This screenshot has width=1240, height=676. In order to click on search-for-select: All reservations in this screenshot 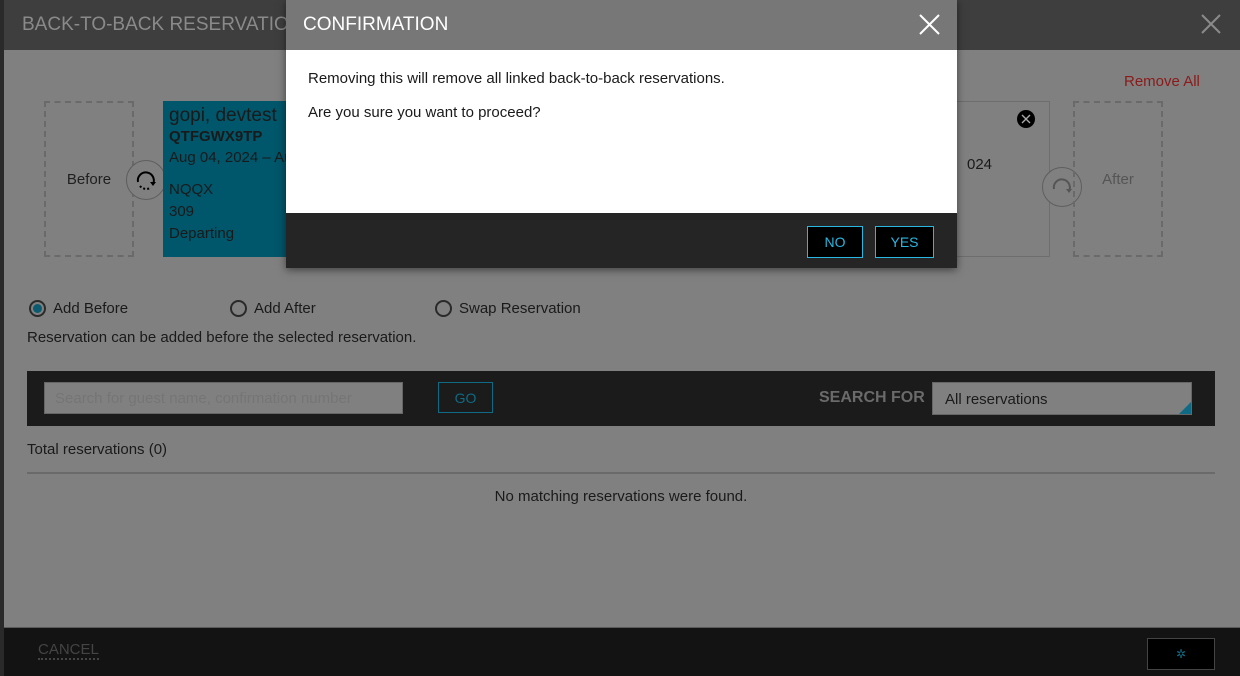, I will do `click(1062, 398)`.